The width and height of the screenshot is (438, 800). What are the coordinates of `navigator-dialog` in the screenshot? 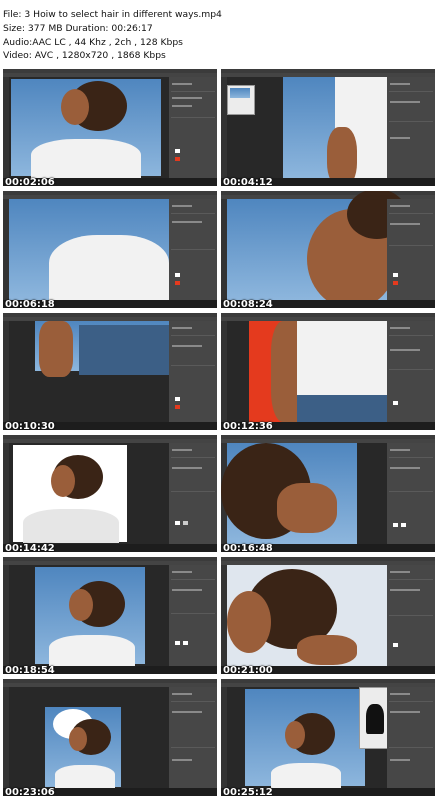 It's located at (241, 100).